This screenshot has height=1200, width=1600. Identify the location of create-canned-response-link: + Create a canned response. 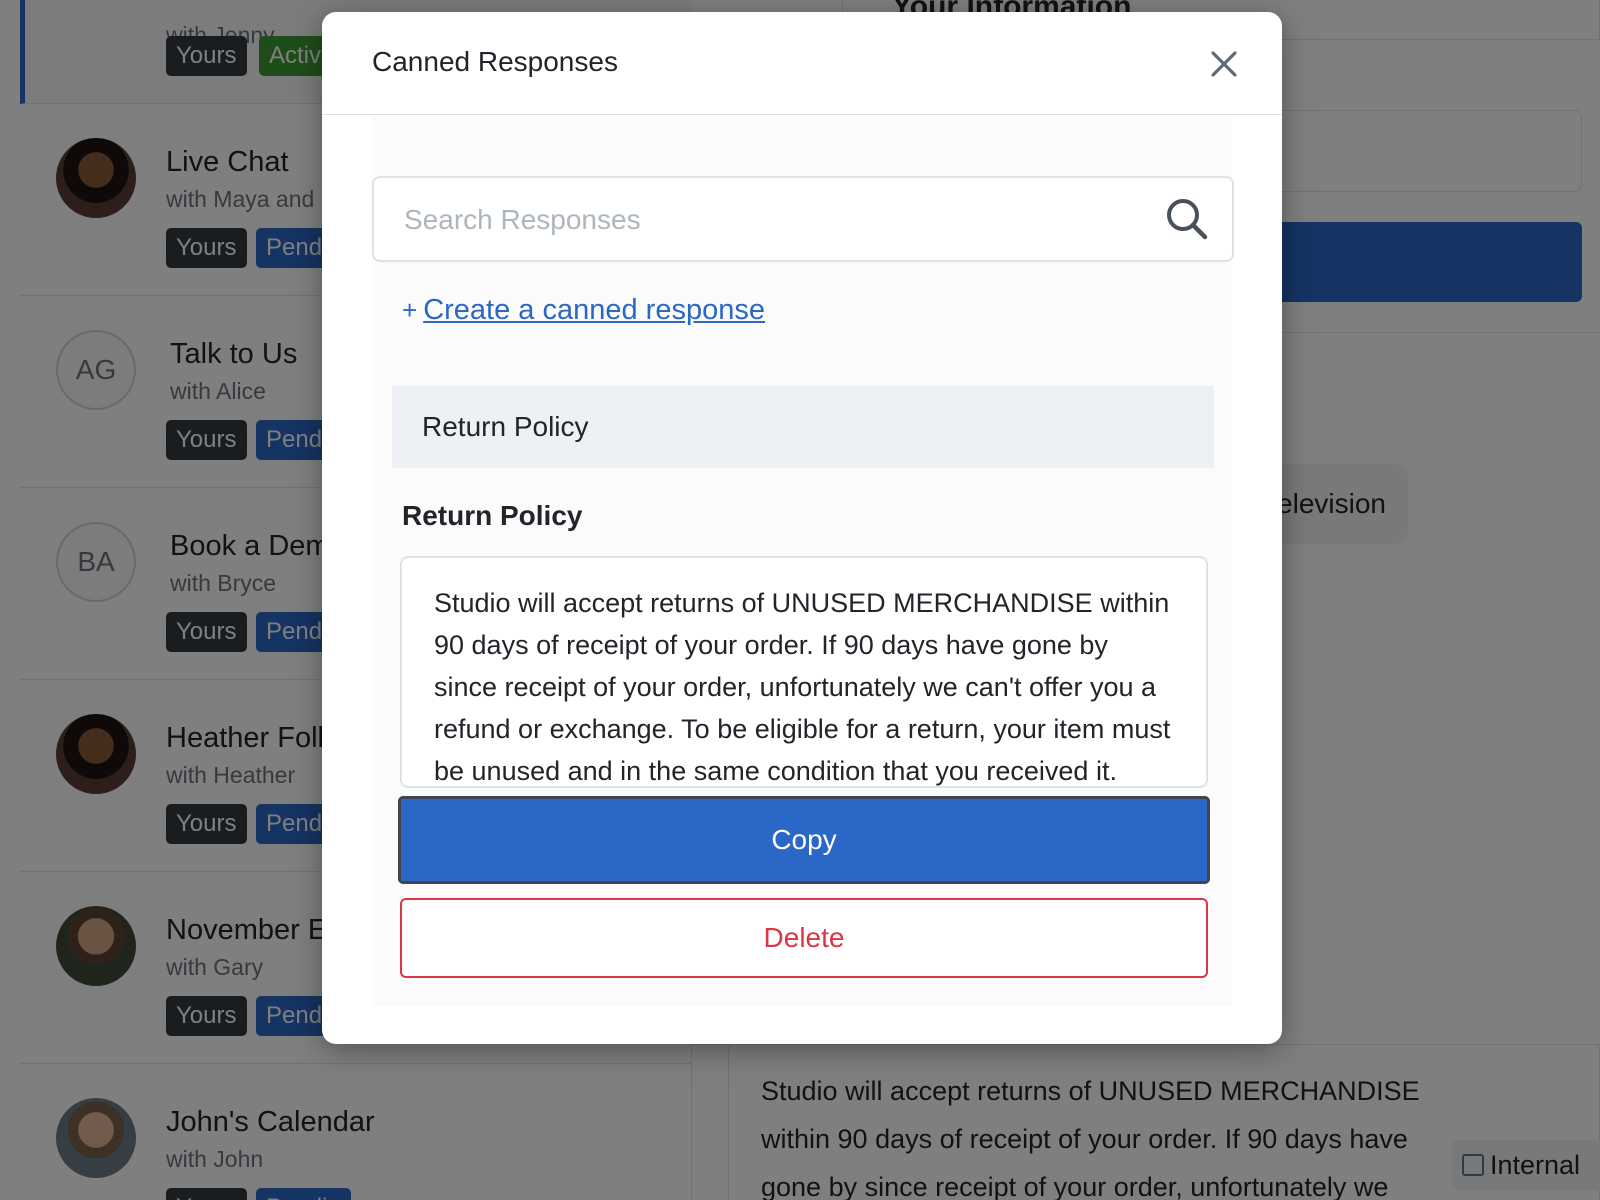
(583, 310).